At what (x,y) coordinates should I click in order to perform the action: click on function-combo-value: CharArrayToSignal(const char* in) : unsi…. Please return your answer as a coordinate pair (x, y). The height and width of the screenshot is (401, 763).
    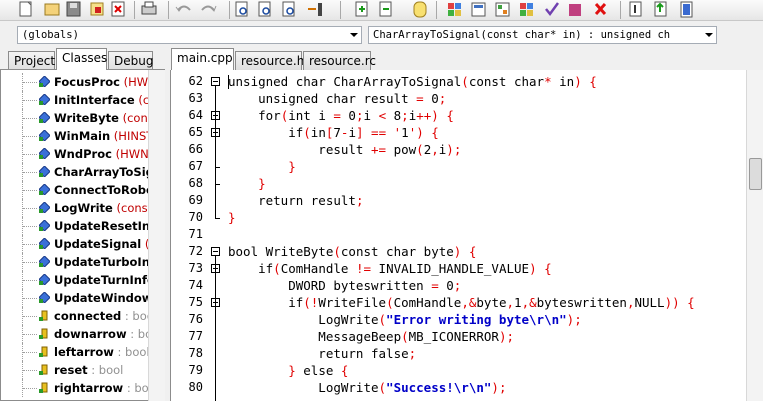
    Looking at the image, I should click on (522, 35).